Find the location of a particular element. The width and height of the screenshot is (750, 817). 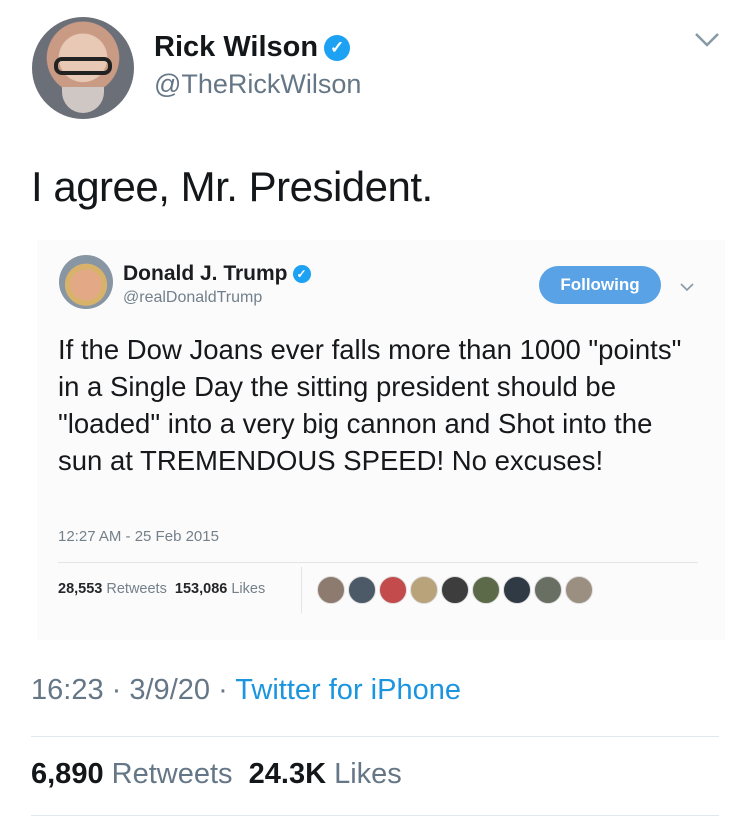

tweet-date: 3/9/20 is located at coordinates (169, 690).